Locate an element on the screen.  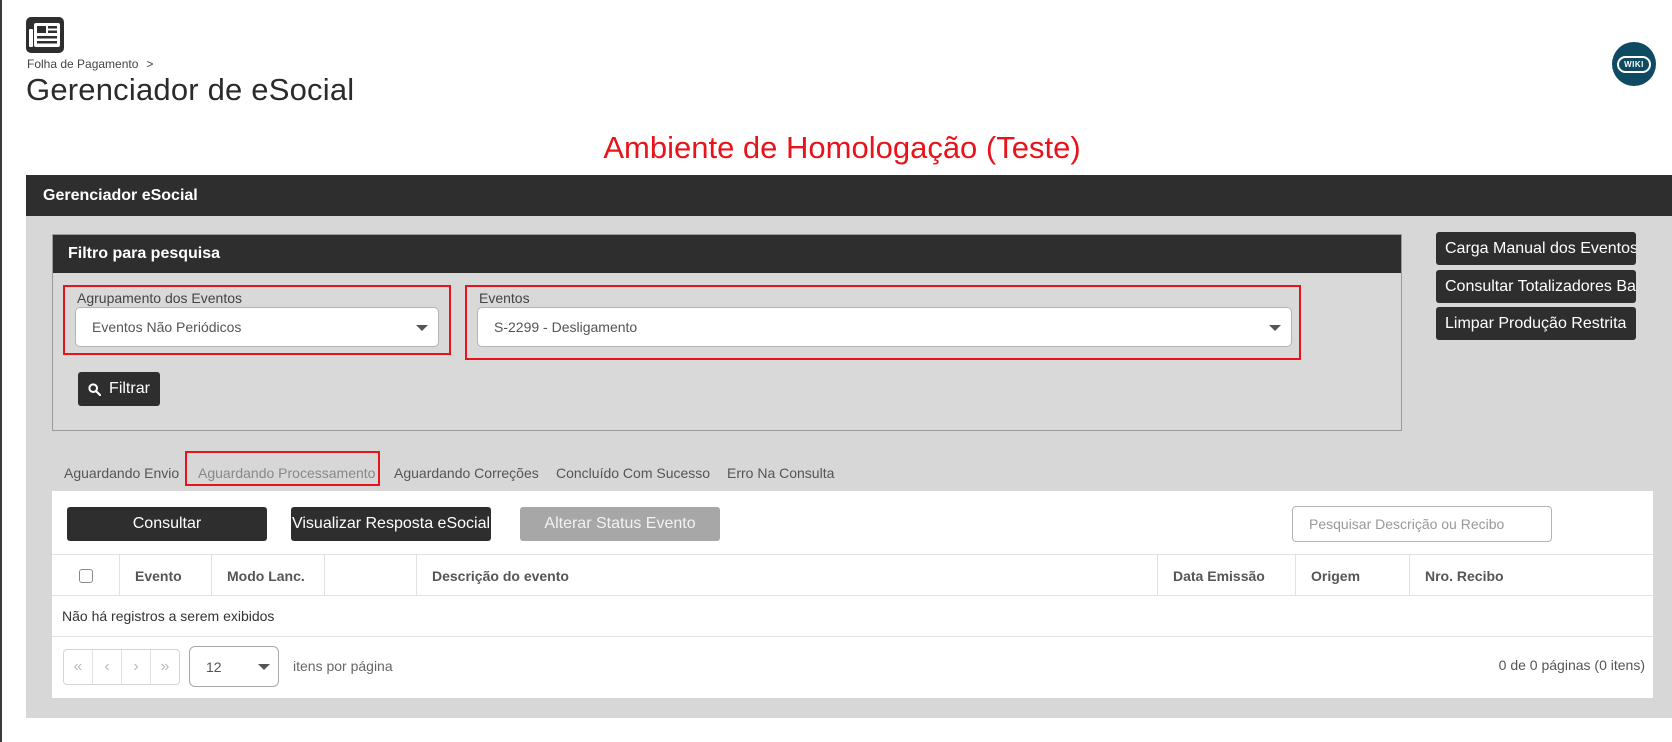
clear-restricted-button: Limpar Produção Restrita is located at coordinates (1536, 323).